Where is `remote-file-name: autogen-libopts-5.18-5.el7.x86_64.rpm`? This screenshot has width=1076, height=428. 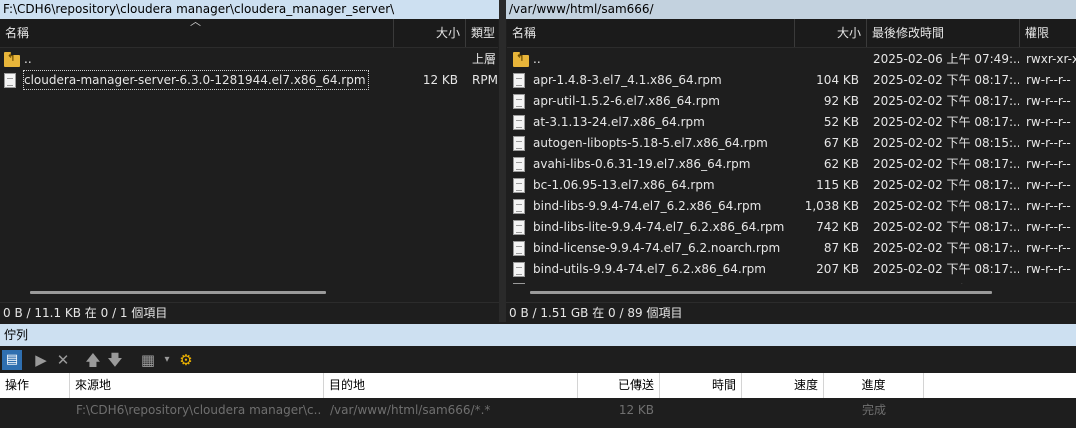 remote-file-name: autogen-libopts-5.18-5.el7.x86_64.rpm is located at coordinates (650, 143).